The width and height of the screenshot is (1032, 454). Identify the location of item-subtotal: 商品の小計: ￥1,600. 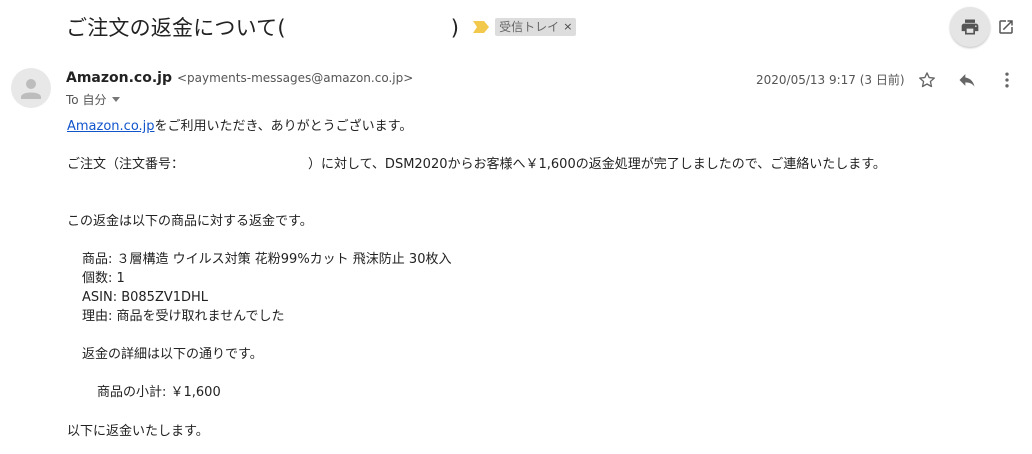
(159, 392).